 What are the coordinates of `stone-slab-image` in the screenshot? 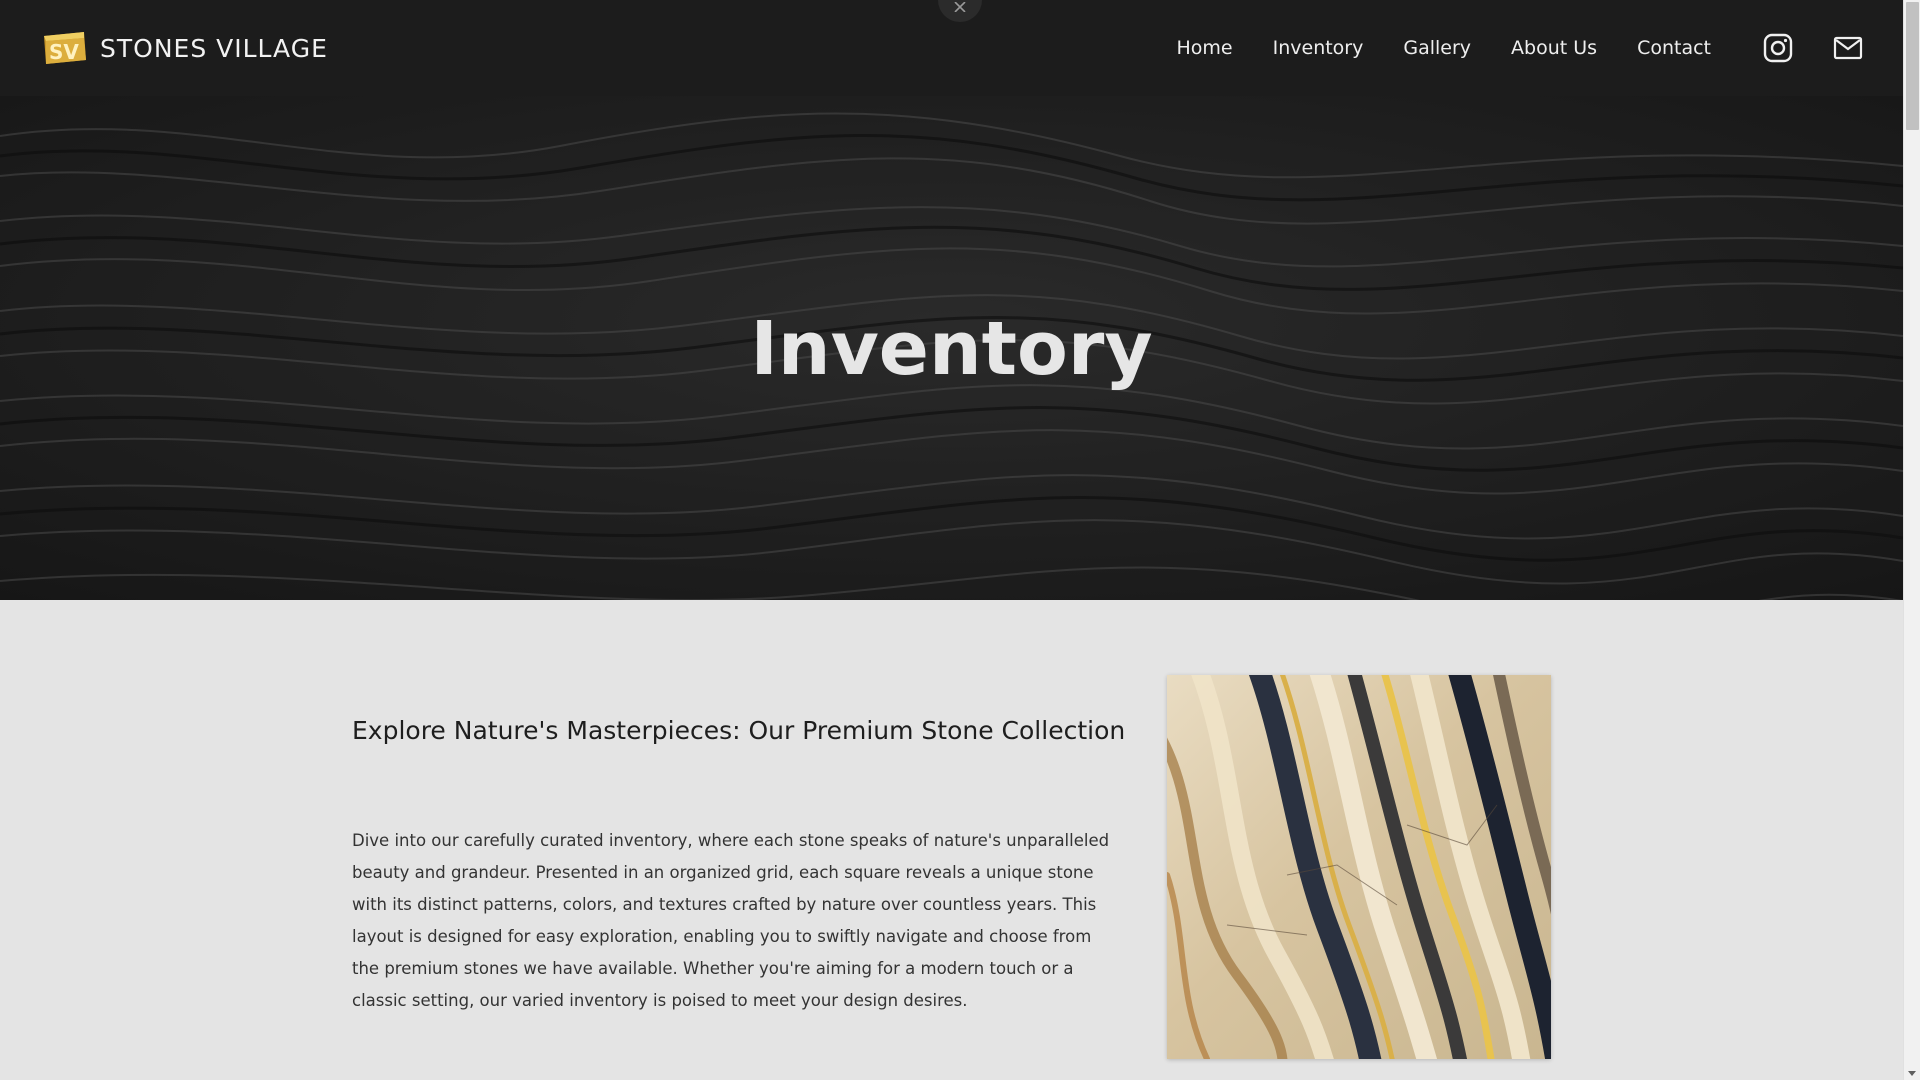 It's located at (1359, 867).